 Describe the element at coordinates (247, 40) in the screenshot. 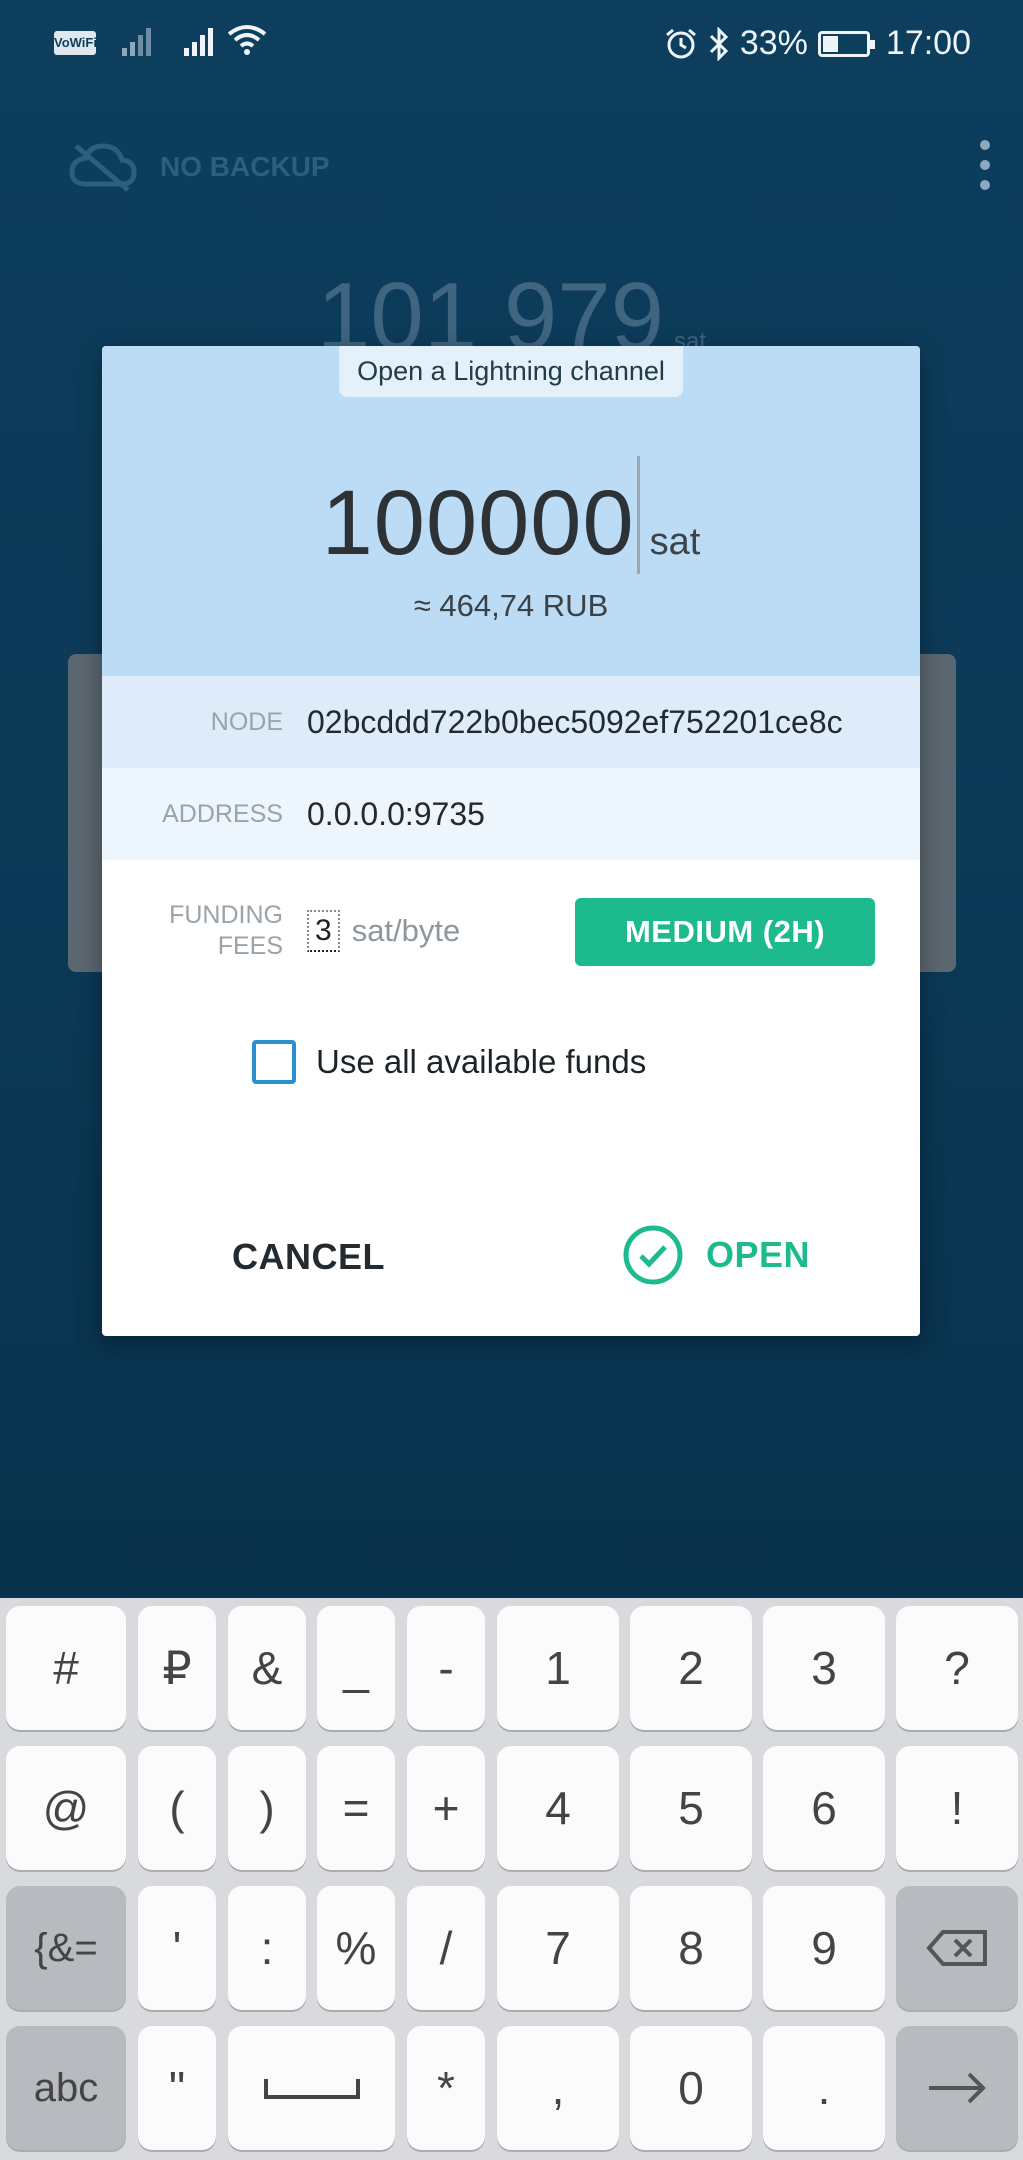

I see `wifi-icon` at that location.